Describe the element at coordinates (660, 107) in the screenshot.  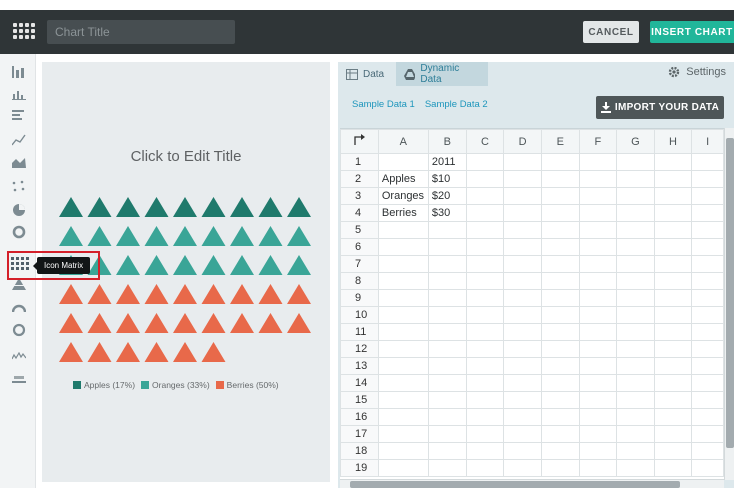
I see `import-data-button: IMPORT YOUR DATA` at that location.